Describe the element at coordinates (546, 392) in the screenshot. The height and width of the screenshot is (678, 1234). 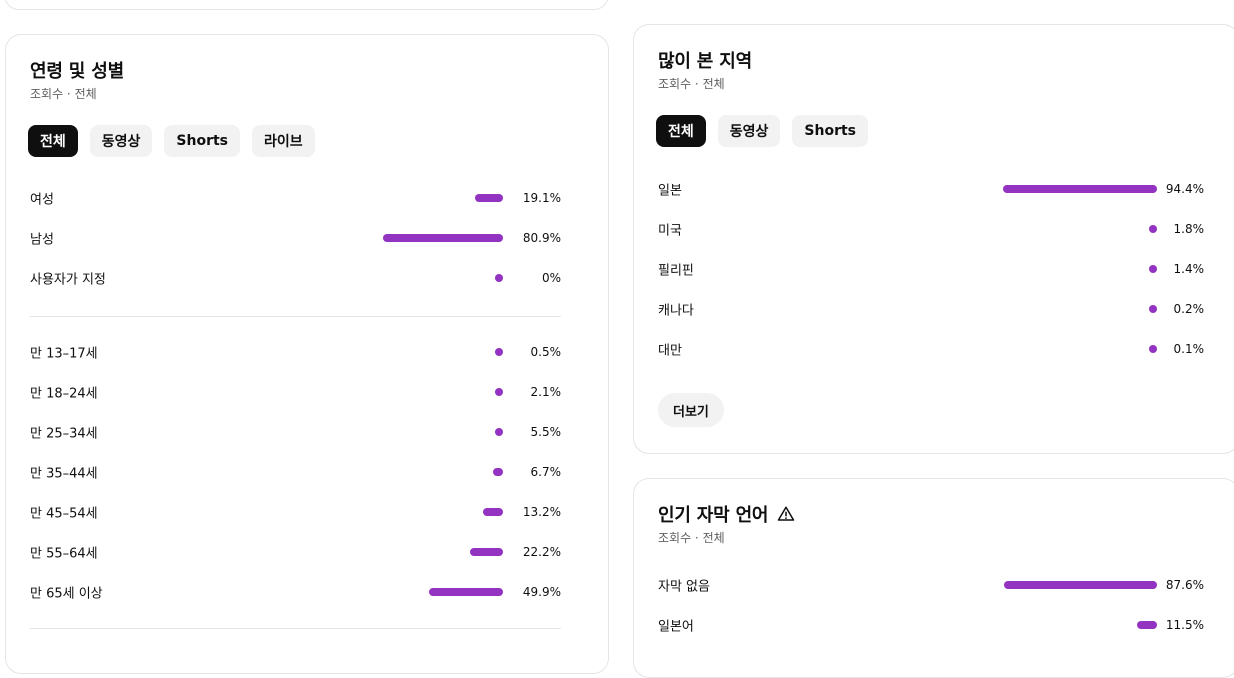
I see `item-percentage: 2.1%` at that location.